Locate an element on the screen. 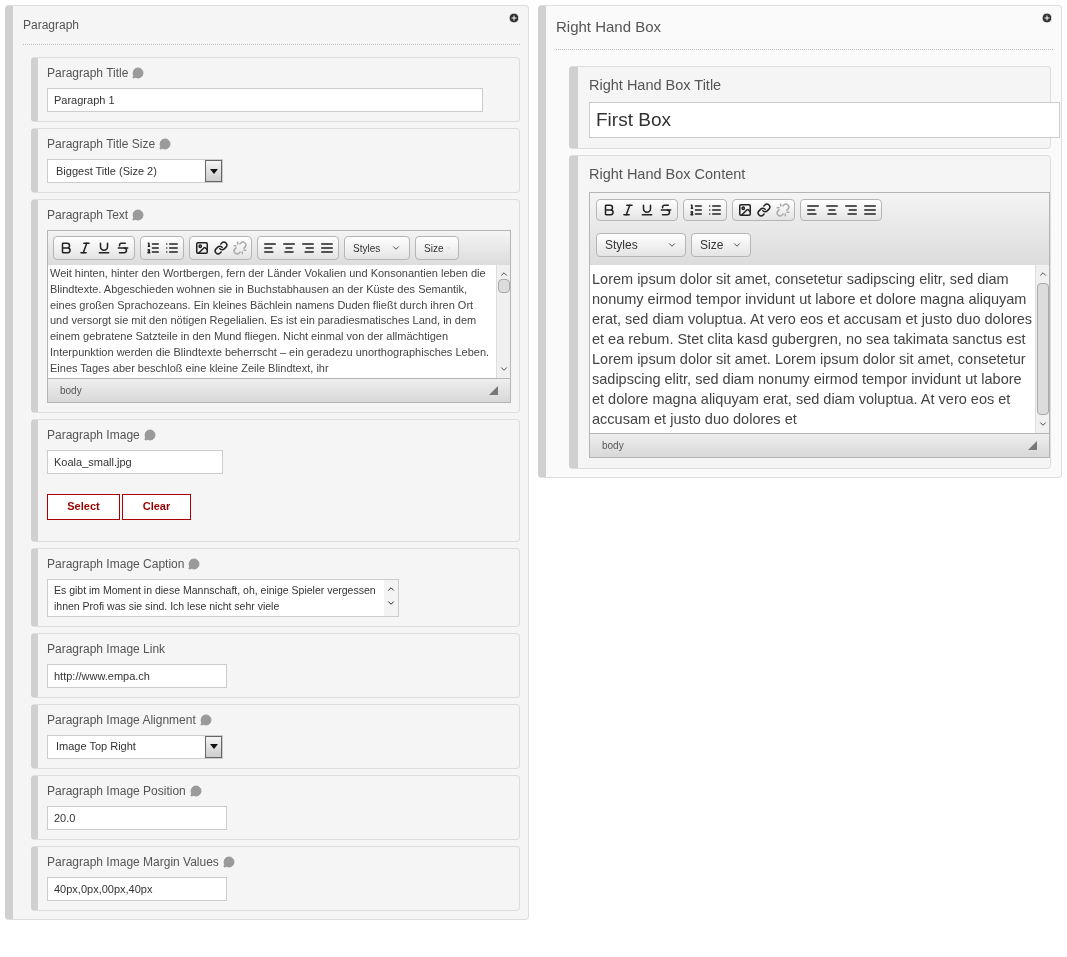  action-button: Select is located at coordinates (83, 506).